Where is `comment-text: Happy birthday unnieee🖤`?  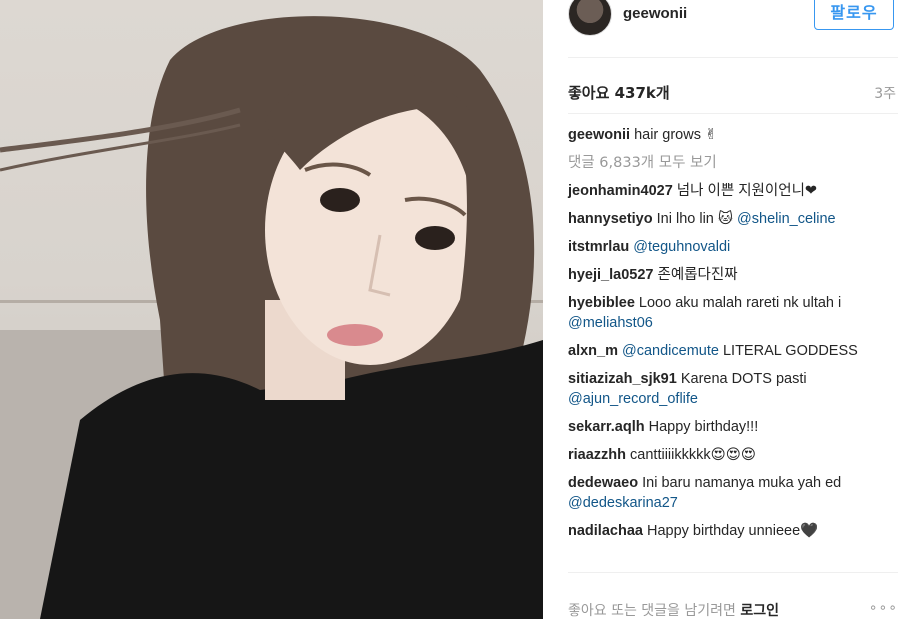 comment-text: Happy birthday unnieee🖤 is located at coordinates (732, 531).